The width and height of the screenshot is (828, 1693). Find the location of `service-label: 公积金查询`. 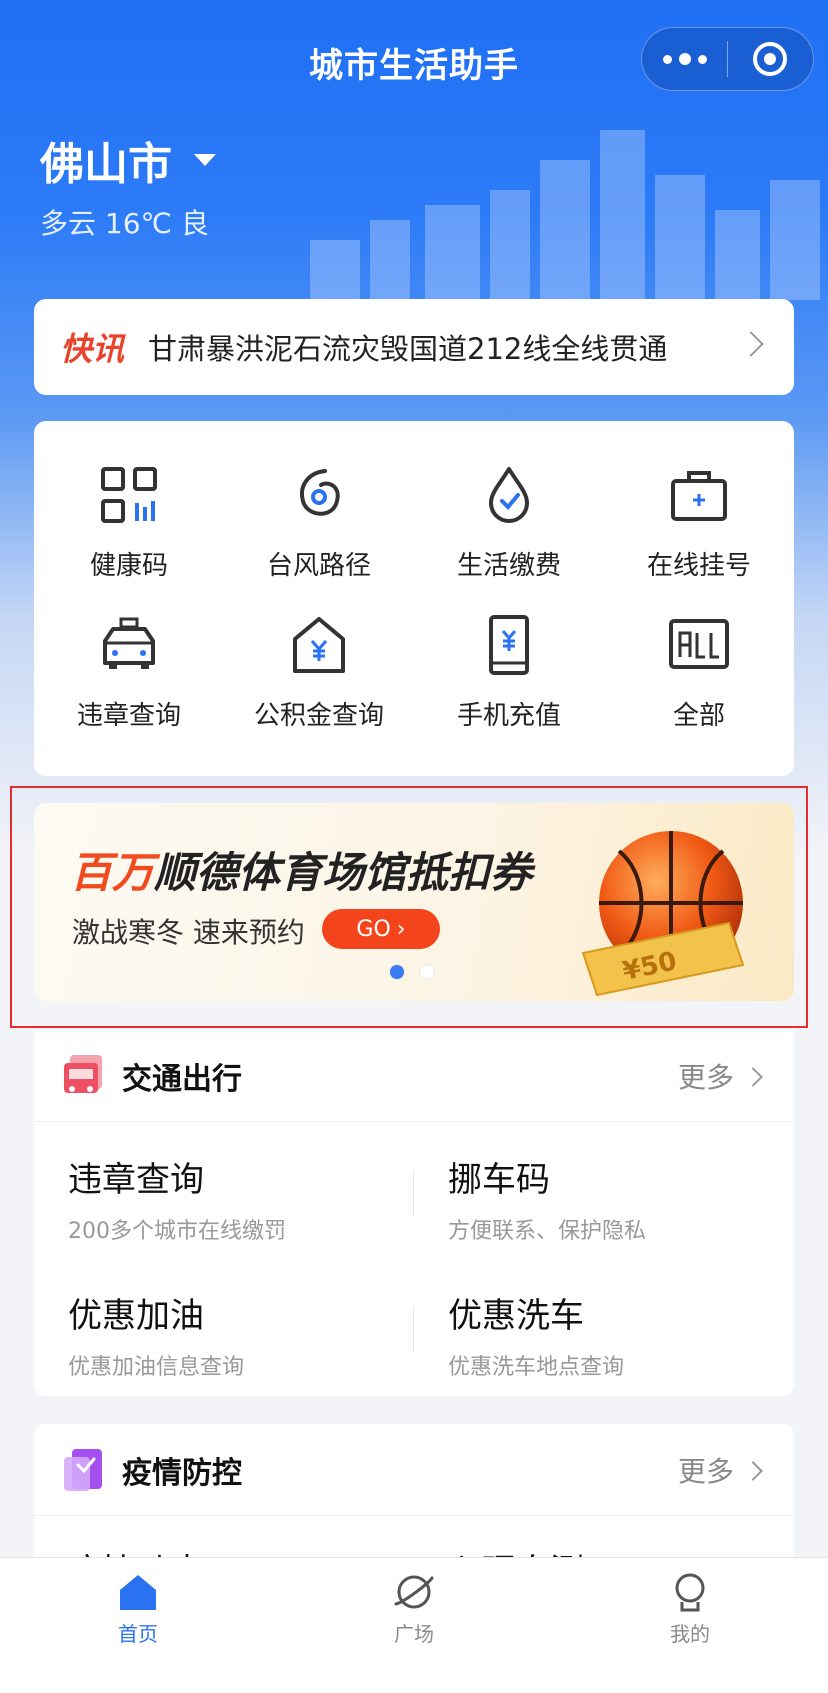

service-label: 公积金查询 is located at coordinates (318, 716).